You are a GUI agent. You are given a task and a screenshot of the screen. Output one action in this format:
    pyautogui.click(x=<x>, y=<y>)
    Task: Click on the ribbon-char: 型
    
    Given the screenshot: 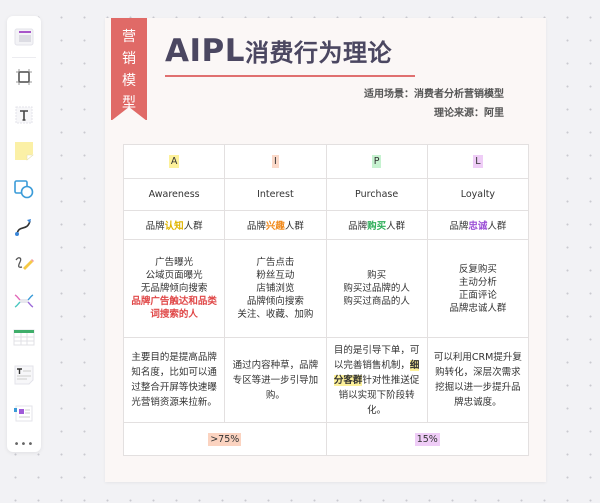 What is the action you would take?
    pyautogui.click(x=129, y=103)
    